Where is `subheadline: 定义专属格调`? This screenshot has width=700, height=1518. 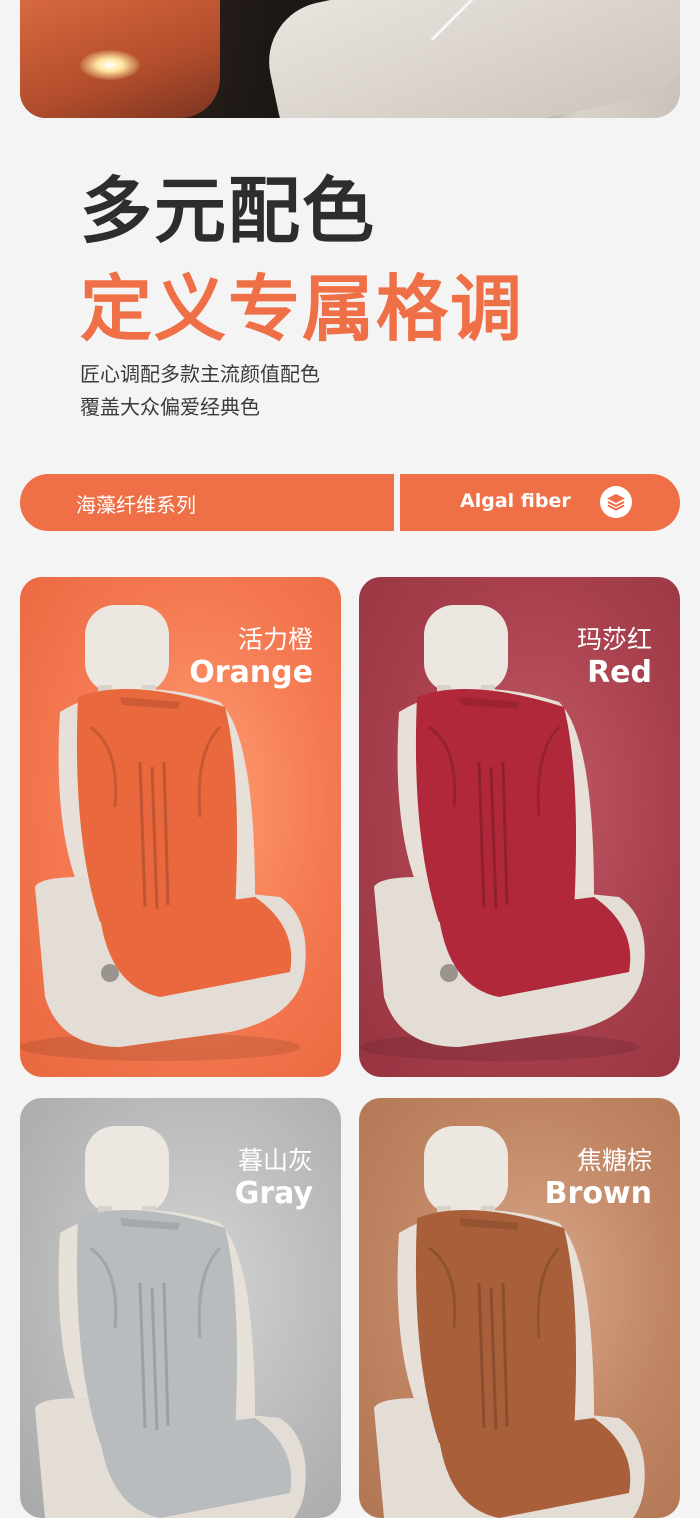 subheadline: 定义专属格调 is located at coordinates (302, 309).